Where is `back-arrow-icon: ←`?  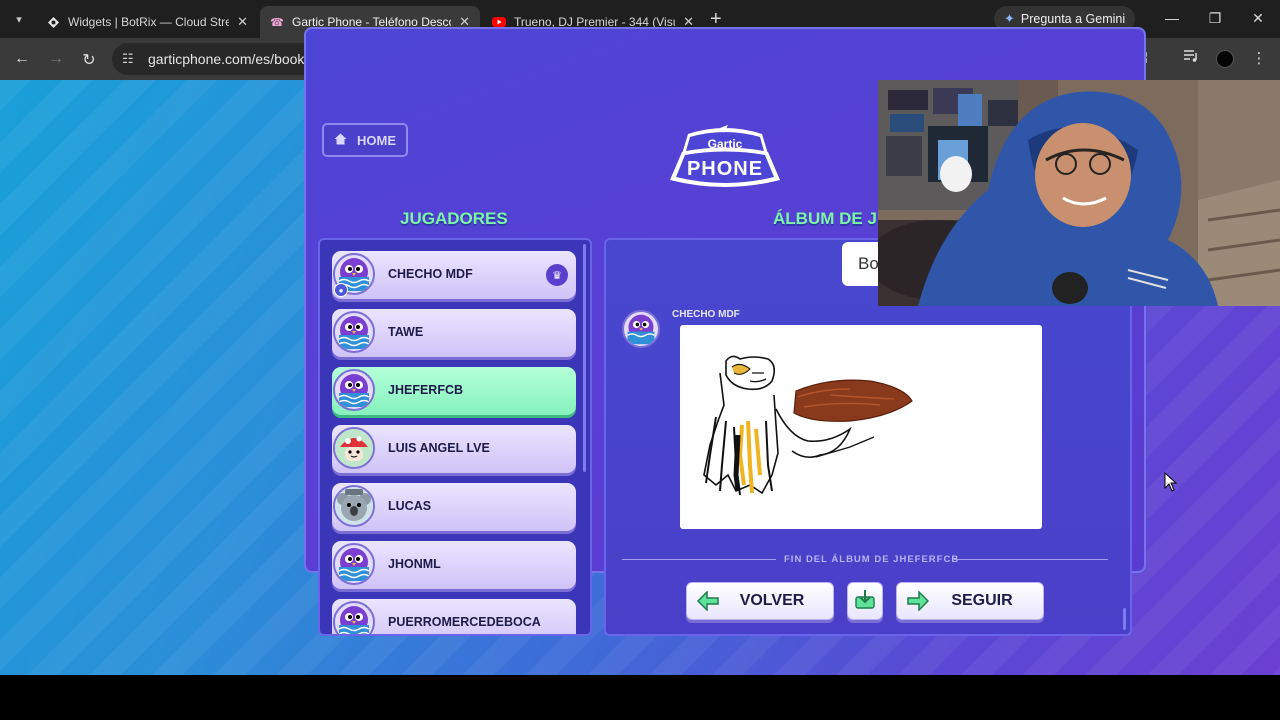 back-arrow-icon: ← is located at coordinates (22, 59).